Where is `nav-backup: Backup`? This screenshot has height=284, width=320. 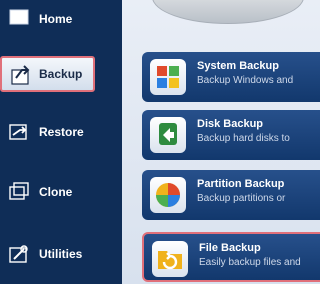 nav-backup: Backup is located at coordinates (47, 74).